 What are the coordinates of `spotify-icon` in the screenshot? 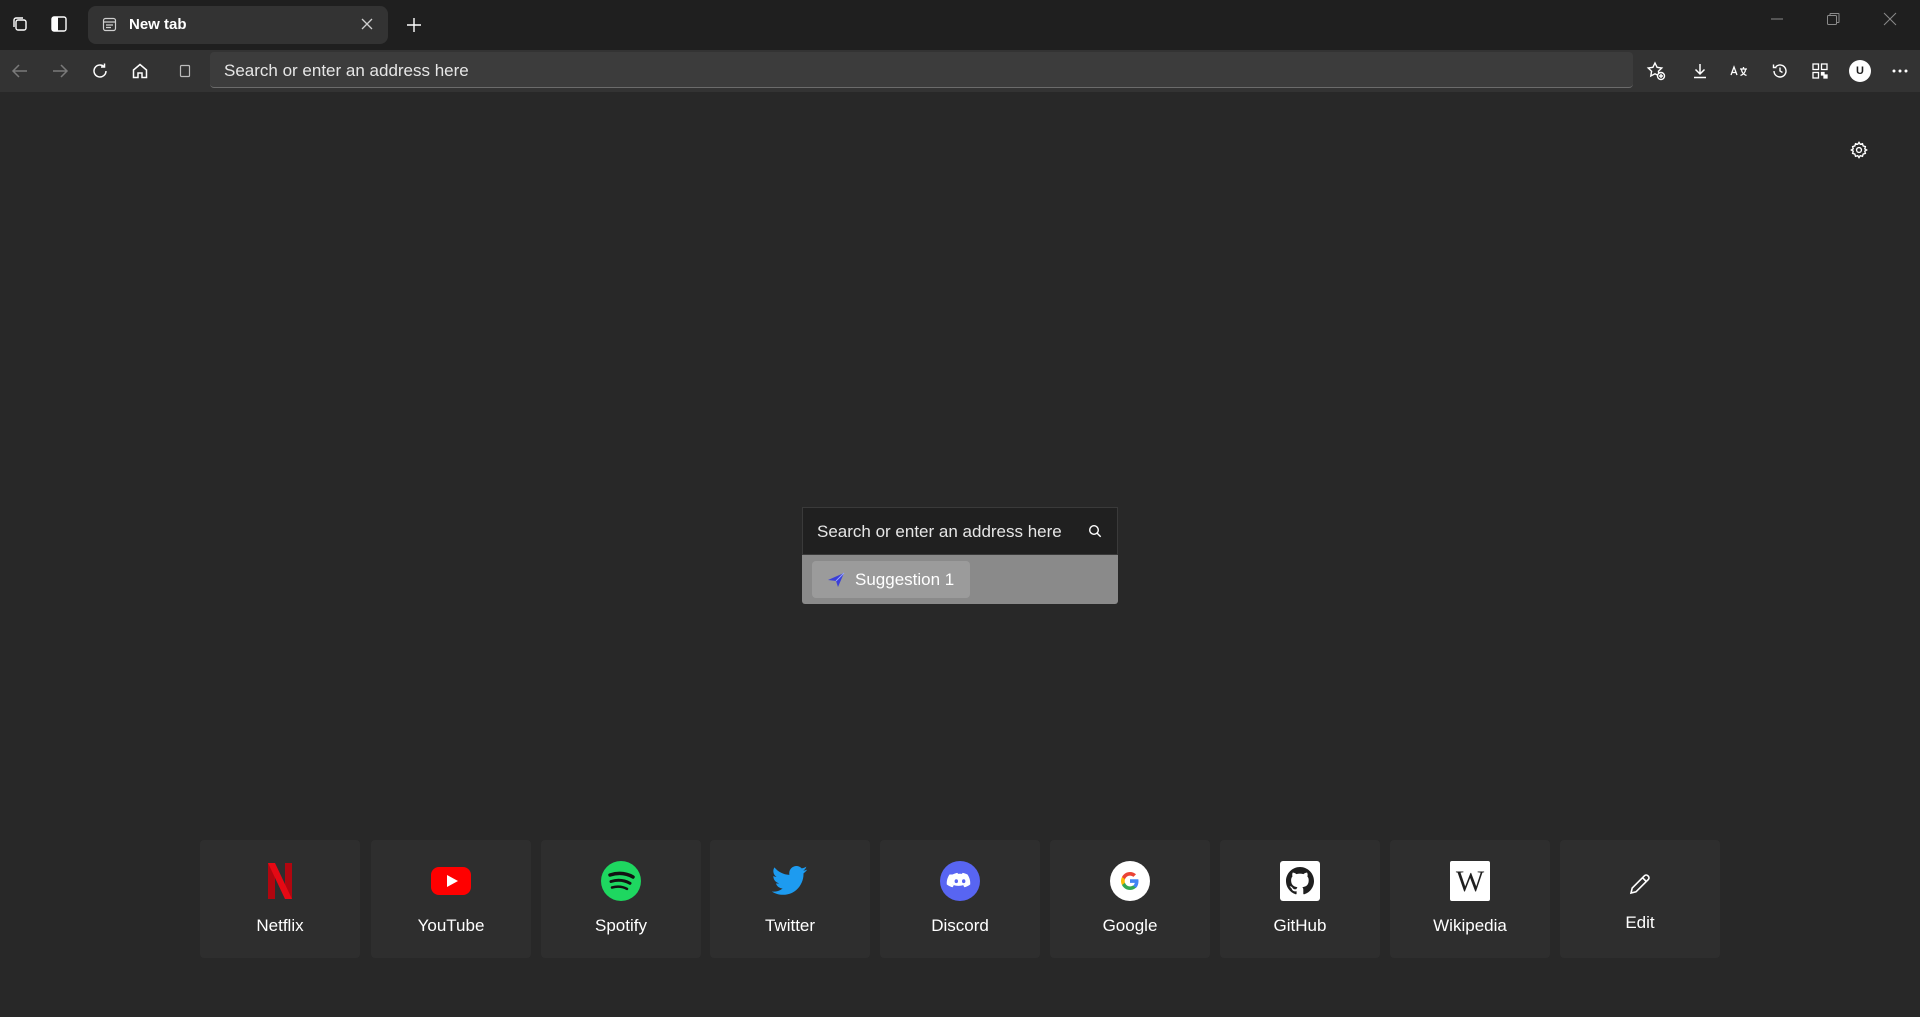 It's located at (621, 881).